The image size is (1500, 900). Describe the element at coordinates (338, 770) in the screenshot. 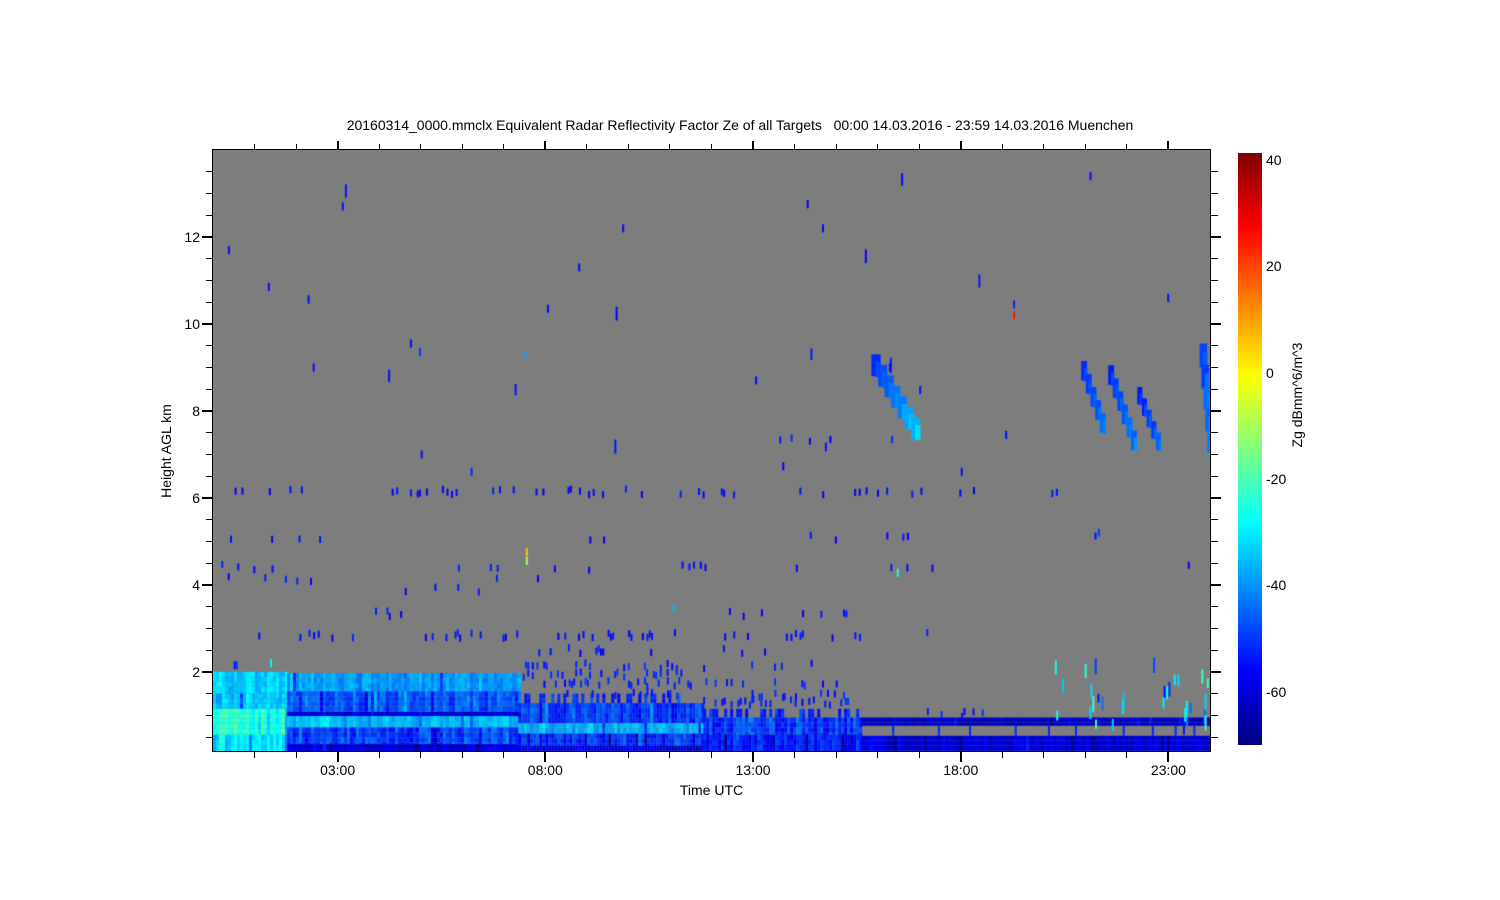

I see `x-tick-label: 03:00` at that location.